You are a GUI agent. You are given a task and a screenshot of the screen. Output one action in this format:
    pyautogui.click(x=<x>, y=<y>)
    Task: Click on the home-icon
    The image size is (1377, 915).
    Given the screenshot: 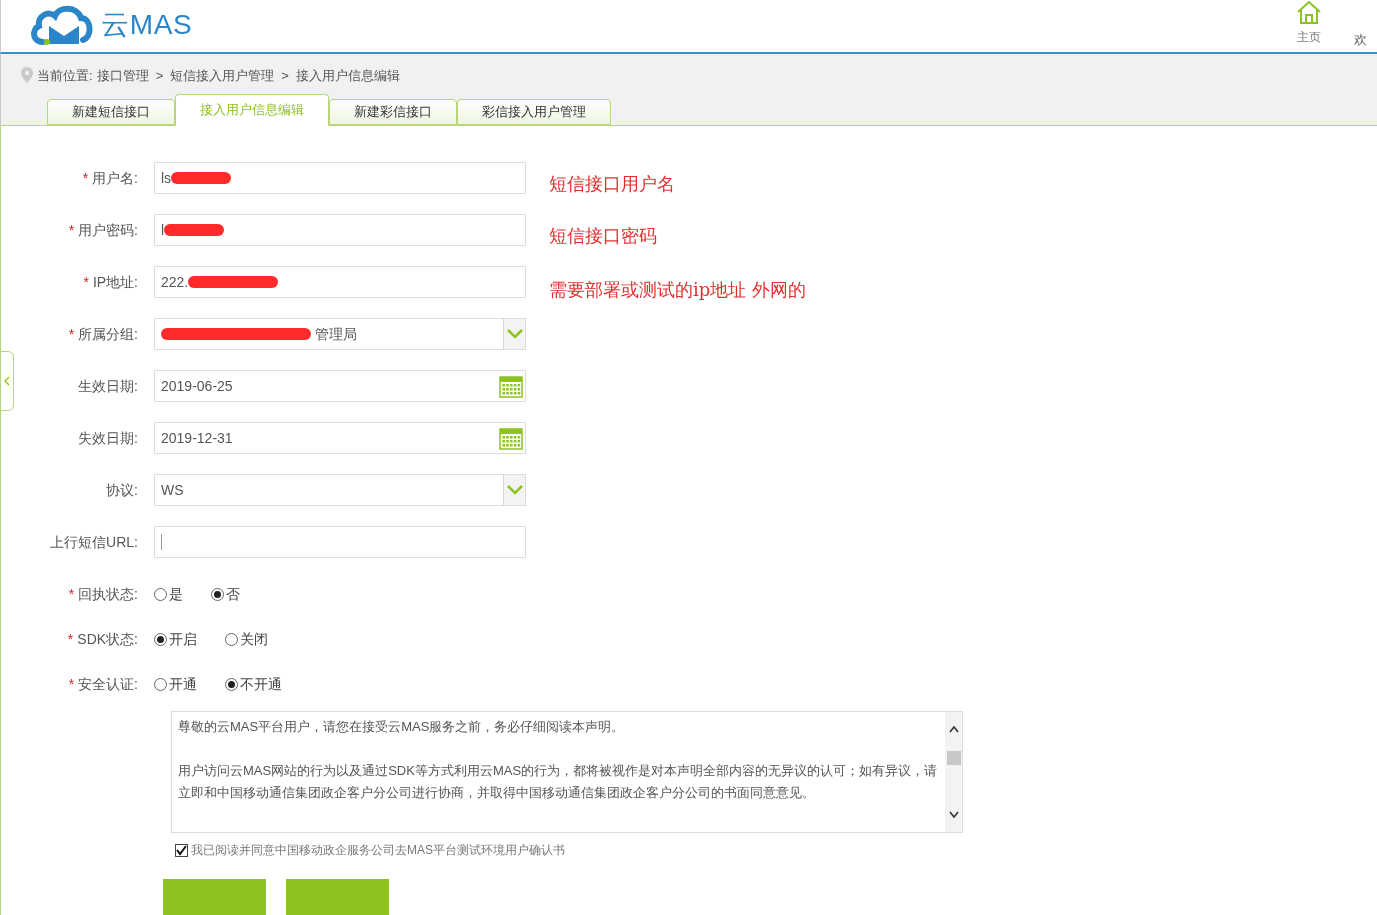 What is the action you would take?
    pyautogui.click(x=1309, y=12)
    